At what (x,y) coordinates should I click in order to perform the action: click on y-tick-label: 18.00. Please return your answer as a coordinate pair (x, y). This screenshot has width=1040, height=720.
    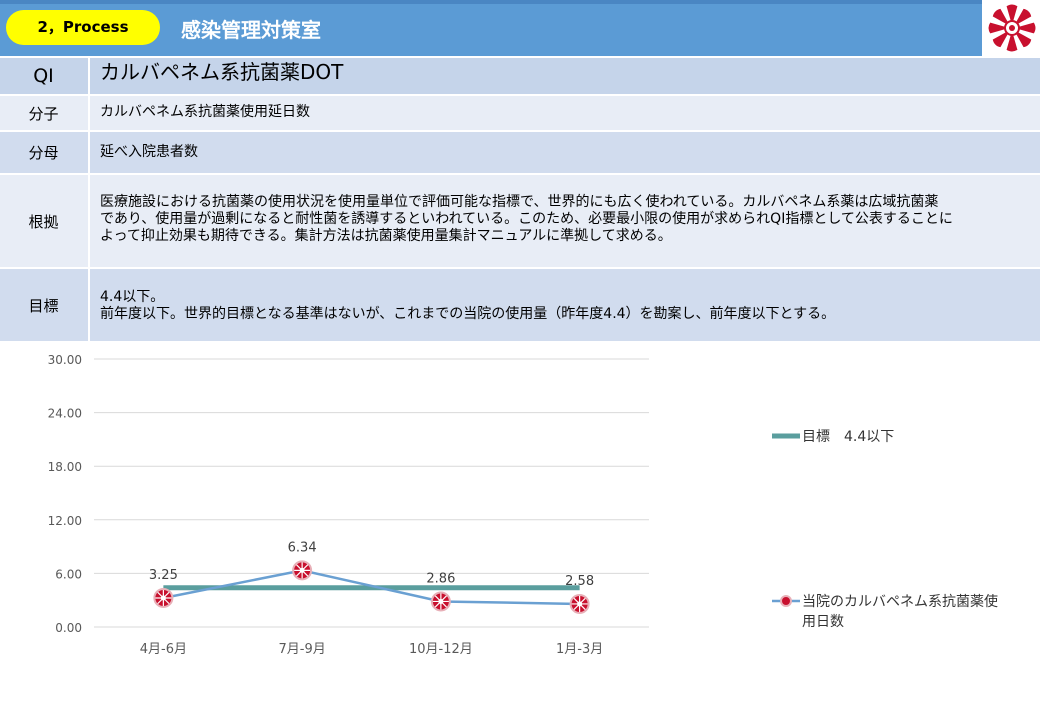
    Looking at the image, I should click on (65, 467).